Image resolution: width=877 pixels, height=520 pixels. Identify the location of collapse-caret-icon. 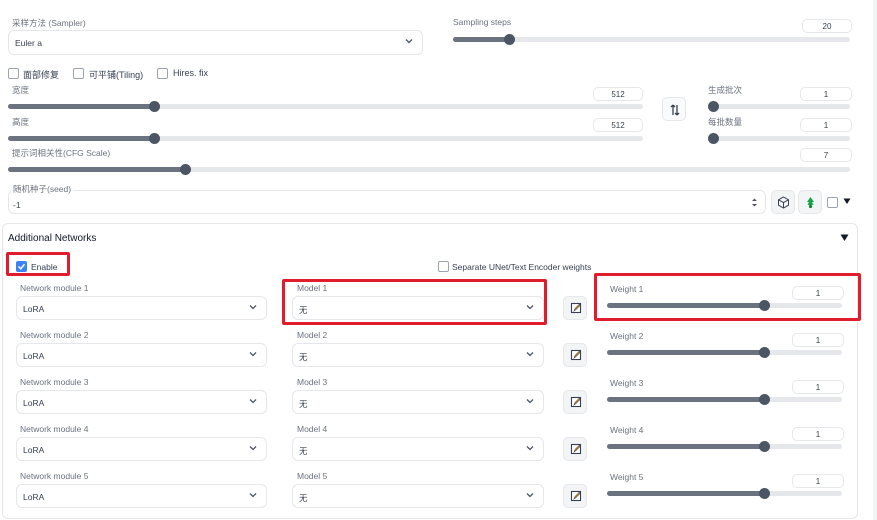
(844, 237).